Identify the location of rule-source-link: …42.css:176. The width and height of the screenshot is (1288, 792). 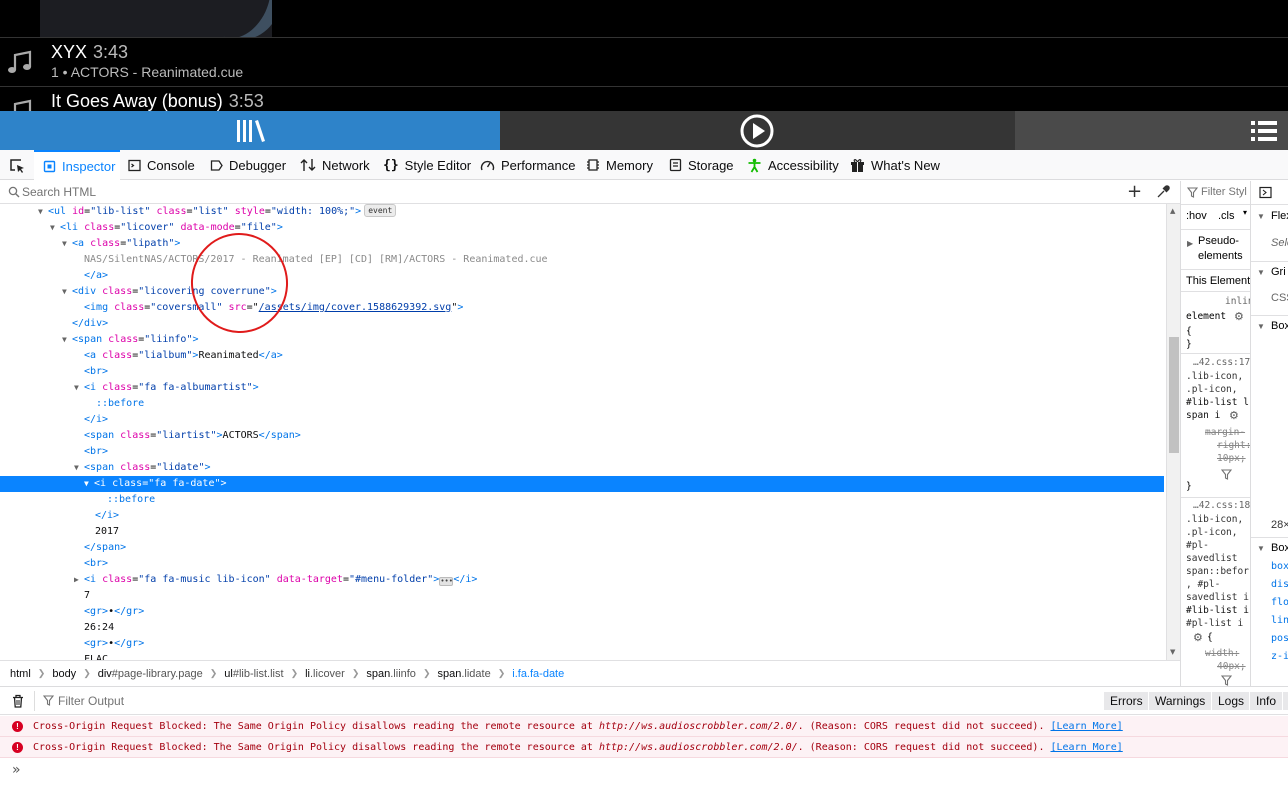
(1221, 362).